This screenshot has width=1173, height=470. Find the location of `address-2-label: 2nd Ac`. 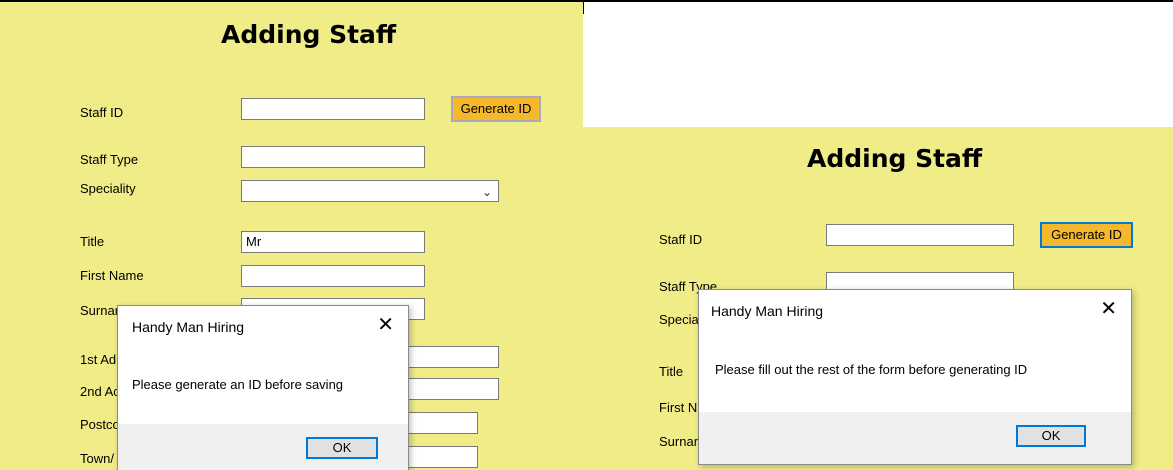

address-2-label: 2nd Ac is located at coordinates (100, 391).